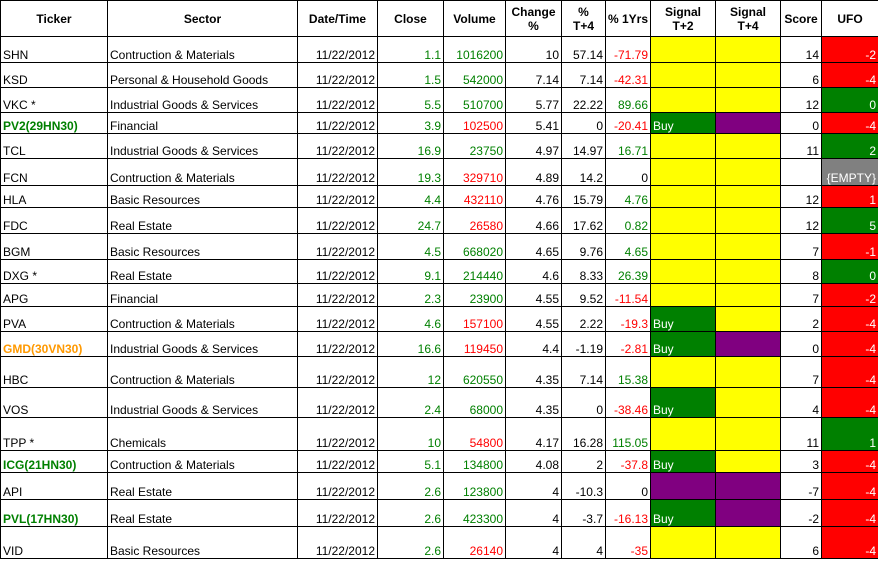 This screenshot has width=878, height=566. I want to click on cell-t4: 4, so click(583, 542).